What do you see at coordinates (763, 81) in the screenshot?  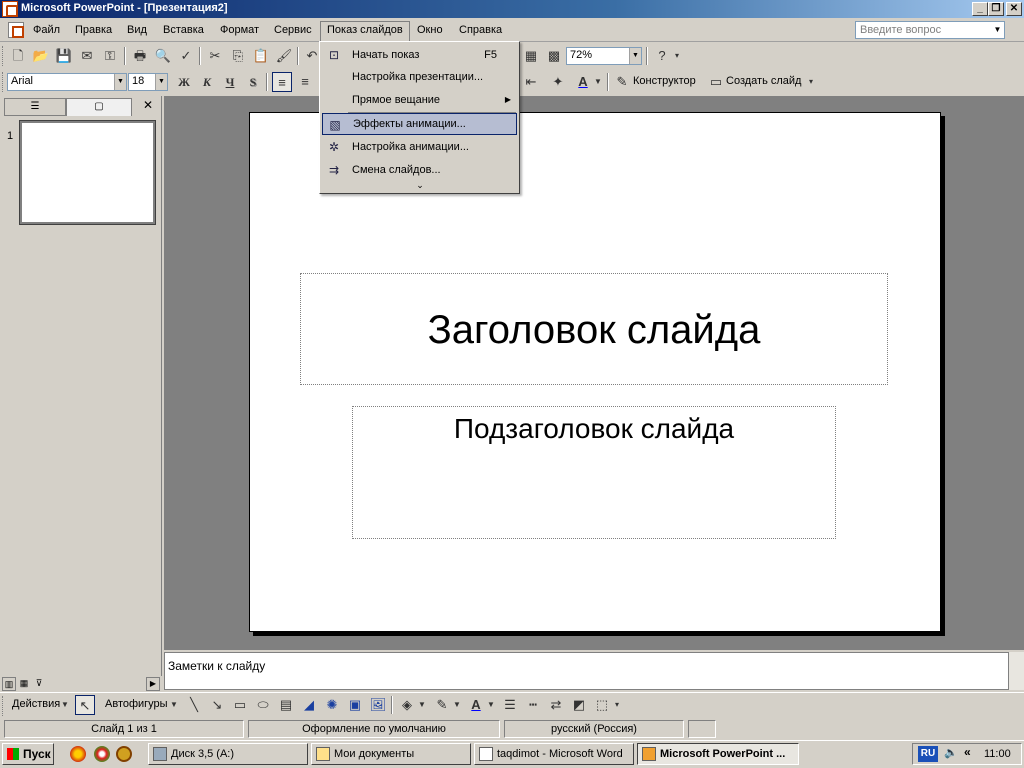 I see `new-slide-button: Создать слайд` at bounding box center [763, 81].